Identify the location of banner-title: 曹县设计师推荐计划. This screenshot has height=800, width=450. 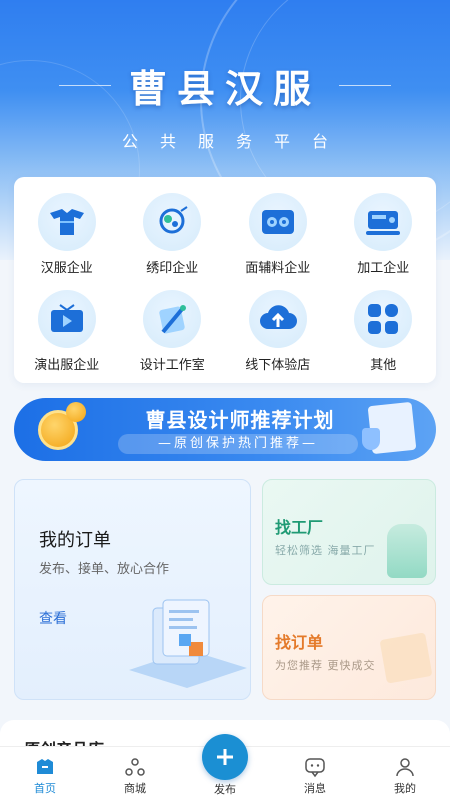
(240, 420).